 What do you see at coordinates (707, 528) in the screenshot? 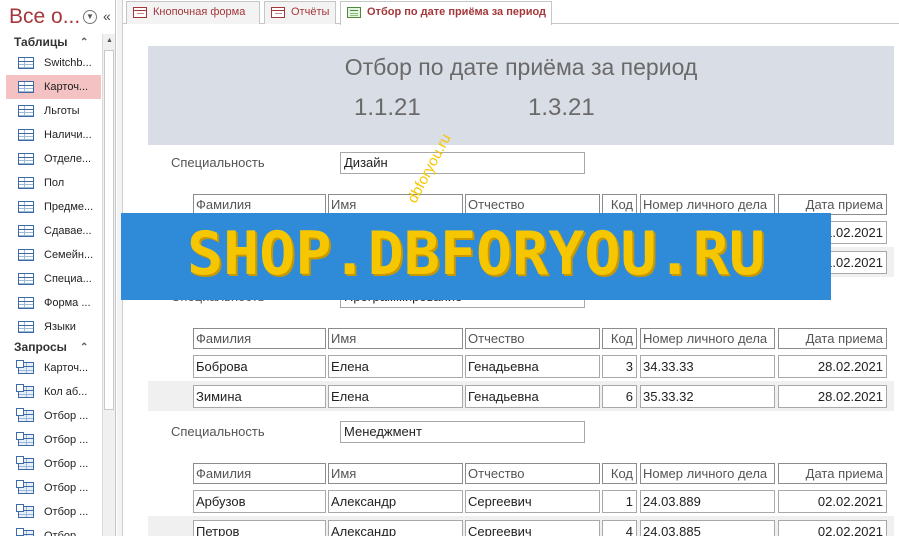
I see `table-cell: 24.03.885` at bounding box center [707, 528].